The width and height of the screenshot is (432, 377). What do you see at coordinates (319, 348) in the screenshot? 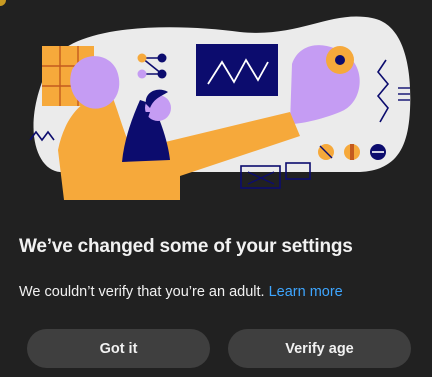
I see `verify-age-button: Verify age` at bounding box center [319, 348].